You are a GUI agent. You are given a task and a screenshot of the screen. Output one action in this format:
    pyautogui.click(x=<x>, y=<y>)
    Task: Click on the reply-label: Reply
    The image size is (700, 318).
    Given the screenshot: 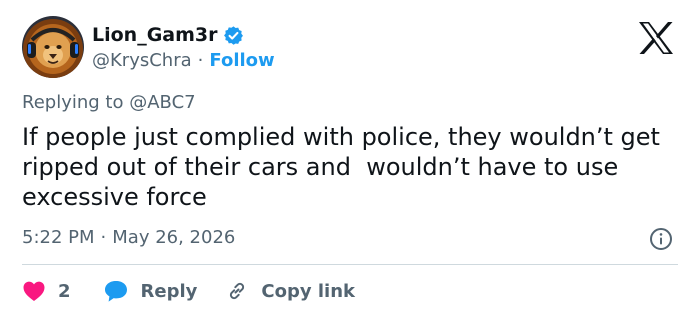 What is the action you would take?
    pyautogui.click(x=169, y=291)
    